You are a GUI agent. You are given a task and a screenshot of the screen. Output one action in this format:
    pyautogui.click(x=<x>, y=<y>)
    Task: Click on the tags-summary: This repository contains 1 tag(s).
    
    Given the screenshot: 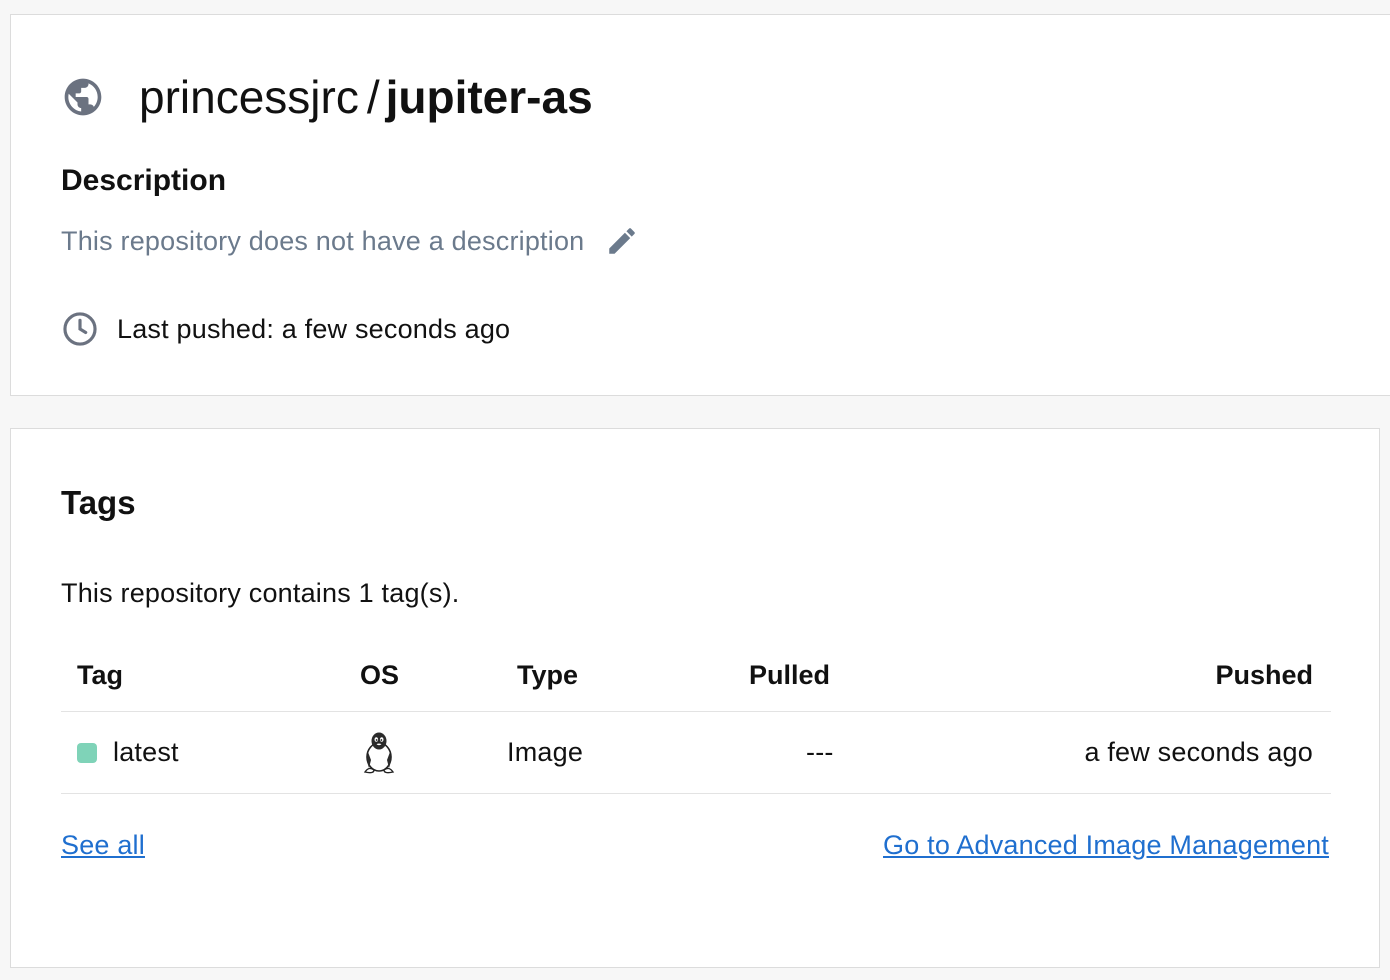 What is the action you would take?
    pyautogui.click(x=260, y=593)
    